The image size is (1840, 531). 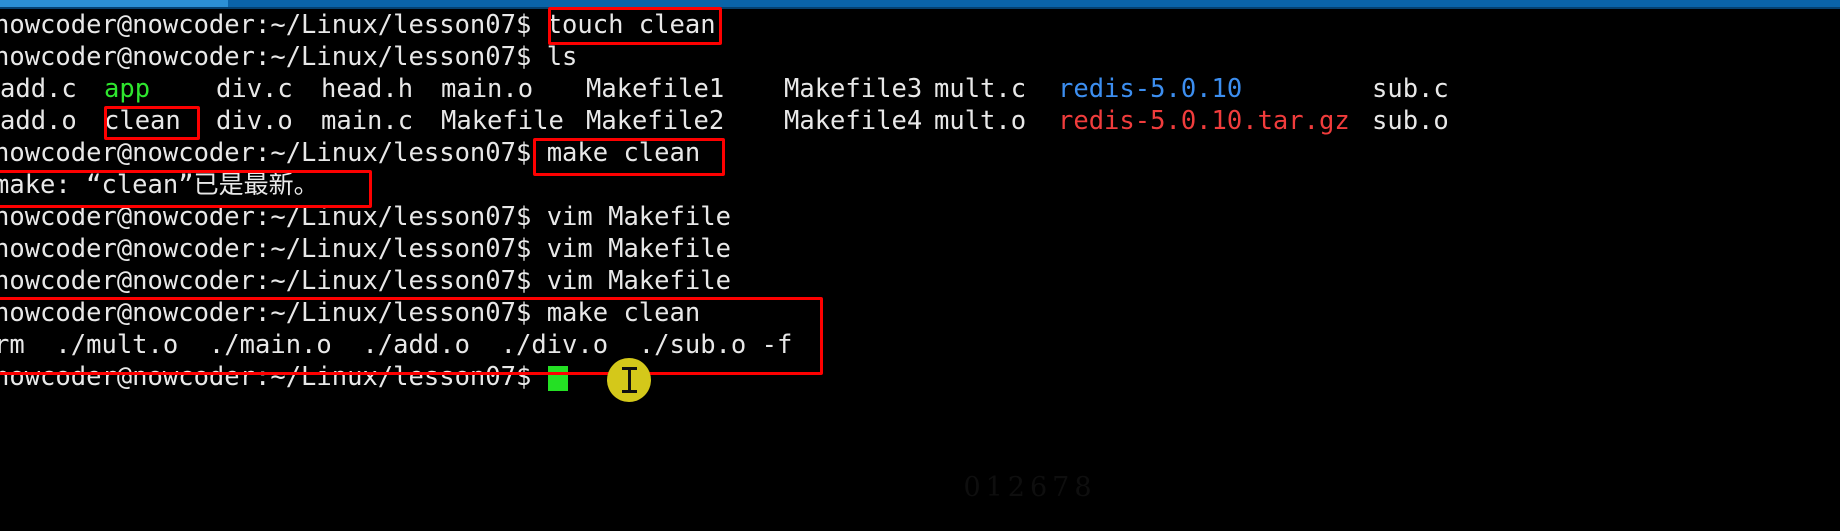 I want to click on file-entry-directory: redis-5.0.10, so click(x=1150, y=89).